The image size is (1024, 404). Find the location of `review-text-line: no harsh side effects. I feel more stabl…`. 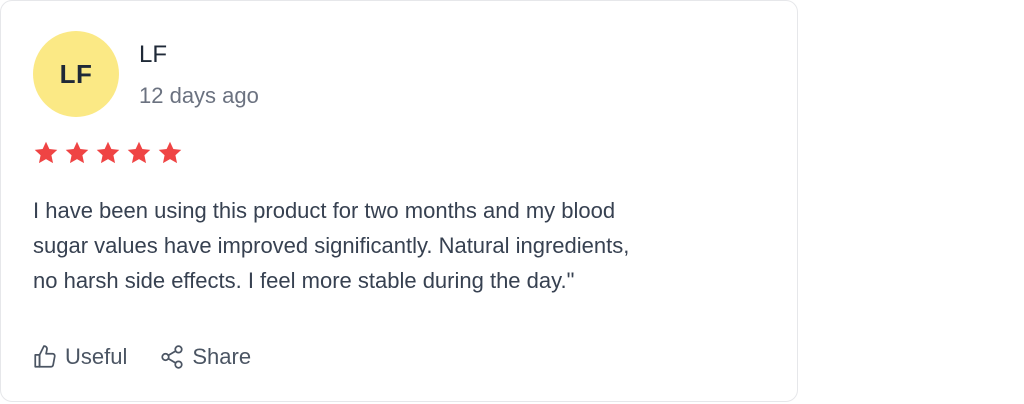

review-text-line: no harsh side effects. I feel more stabl… is located at coordinates (304, 280).